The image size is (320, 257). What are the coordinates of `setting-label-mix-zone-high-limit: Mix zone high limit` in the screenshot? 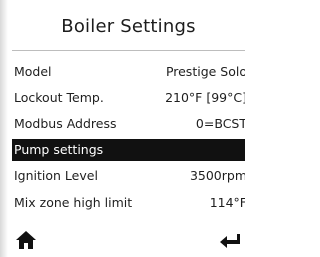 It's located at (73, 202).